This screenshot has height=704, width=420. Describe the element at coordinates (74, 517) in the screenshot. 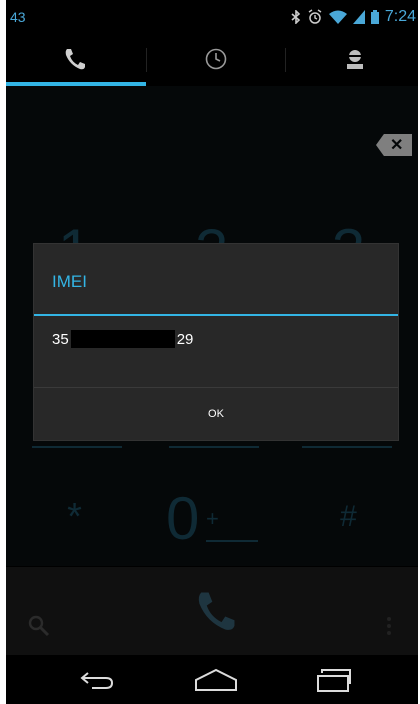

I see `key-star: *` at that location.